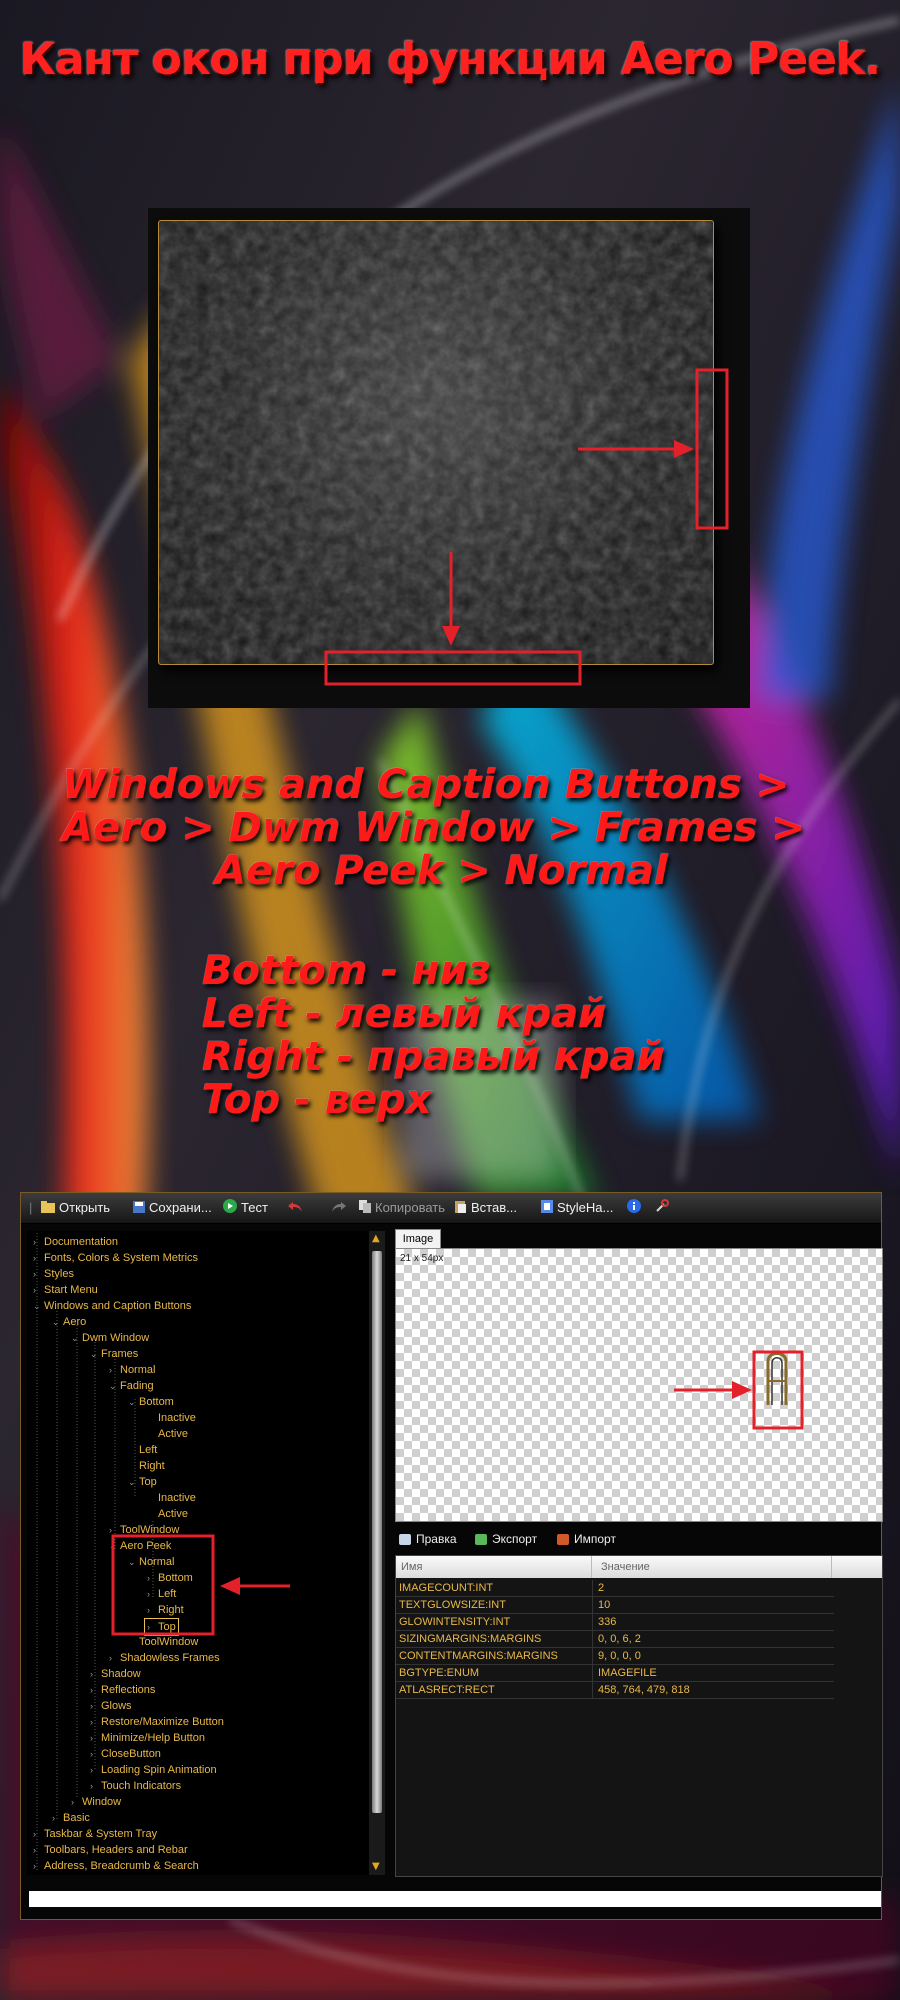 The image size is (900, 2000). Describe the element at coordinates (376, 1866) in the screenshot. I see `scroll-down-icon: ▼` at that location.